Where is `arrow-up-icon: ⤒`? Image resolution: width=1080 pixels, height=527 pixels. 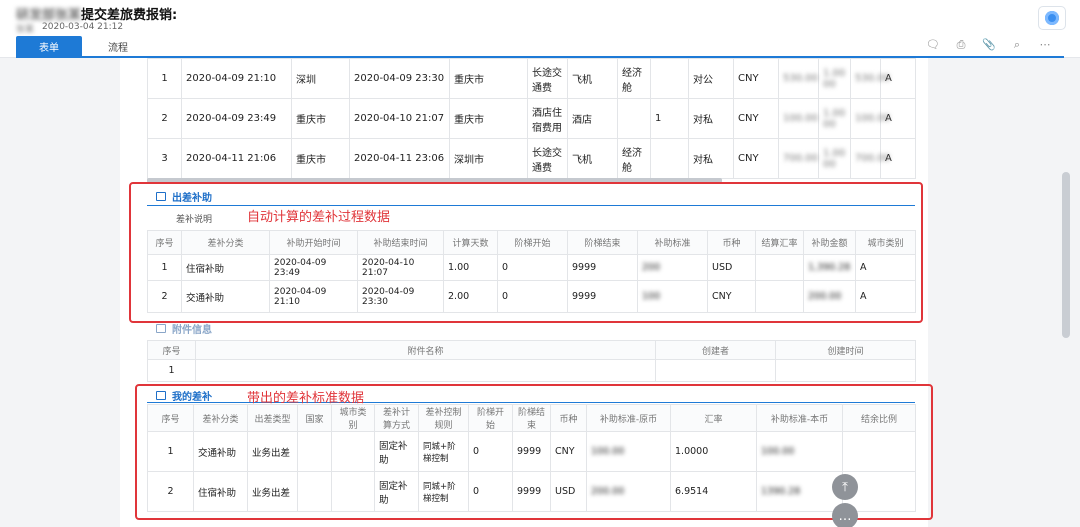
arrow-up-icon: ⤒ is located at coordinates (845, 487).